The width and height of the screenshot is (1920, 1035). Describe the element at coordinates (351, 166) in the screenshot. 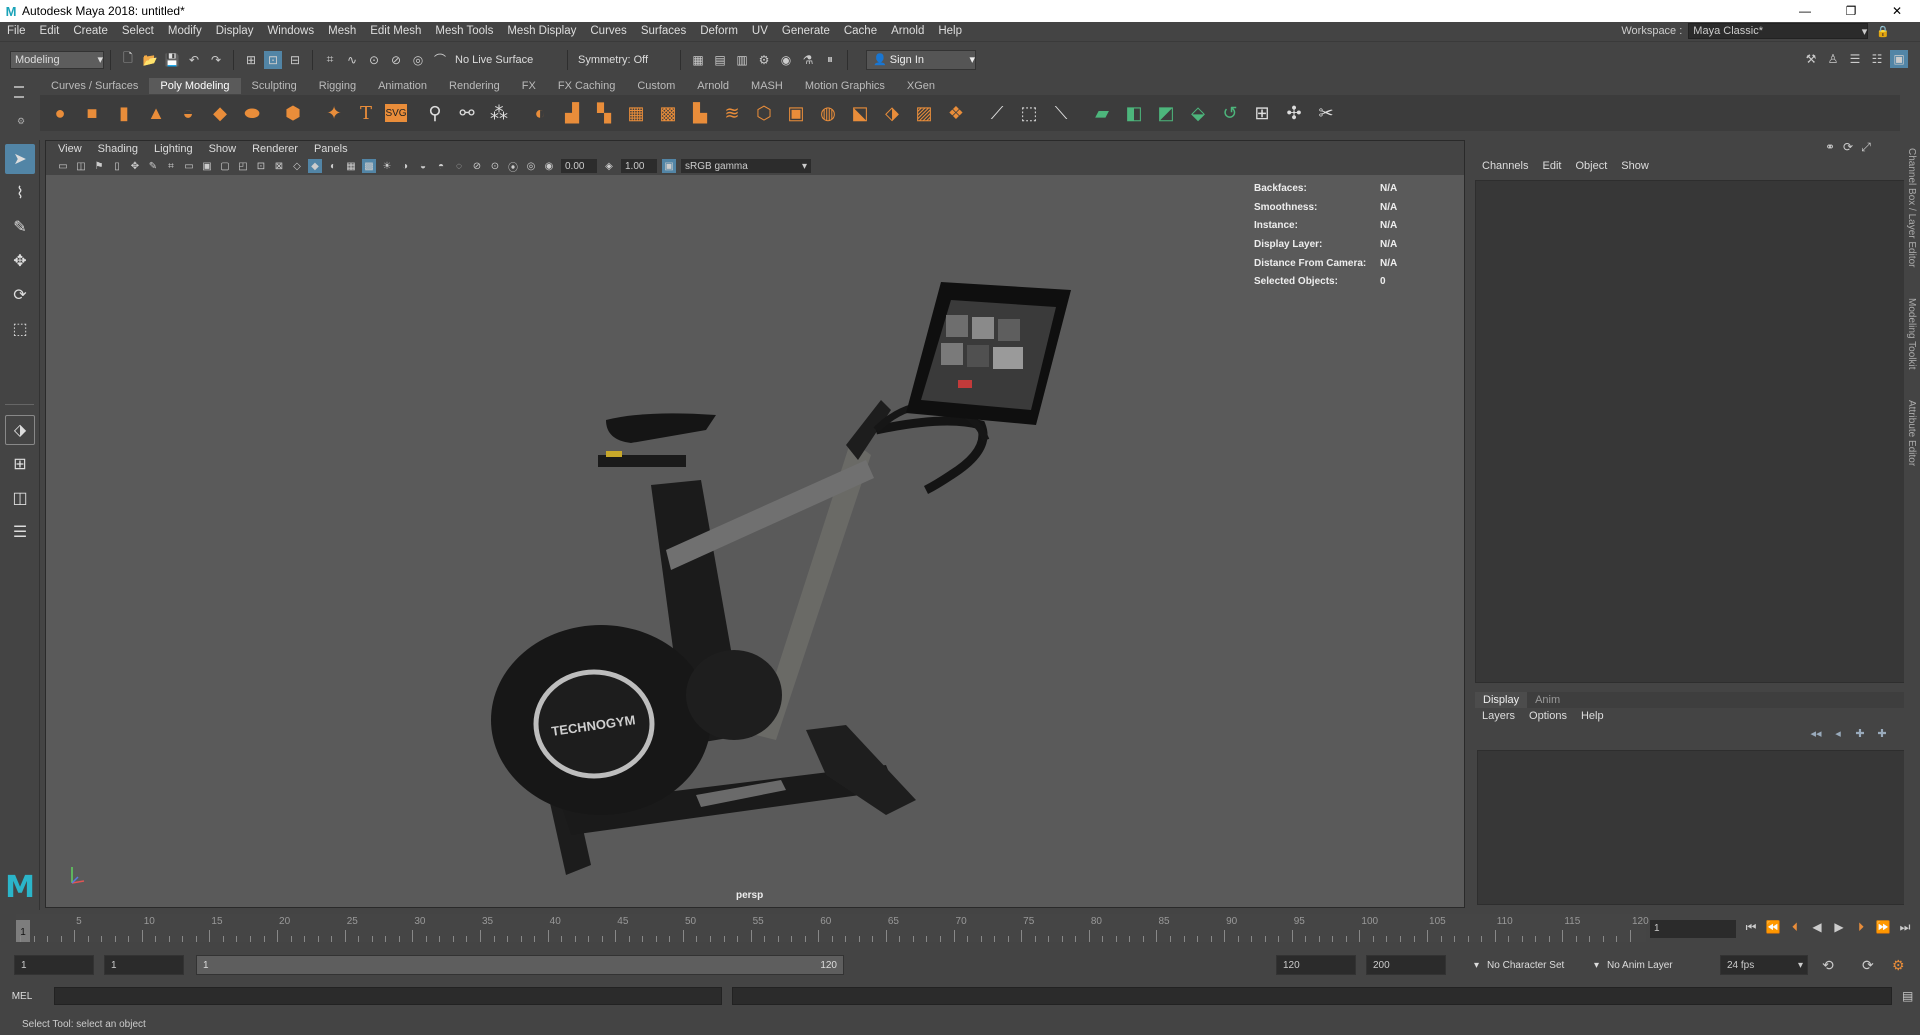

I see `textured-icon: ▦` at that location.